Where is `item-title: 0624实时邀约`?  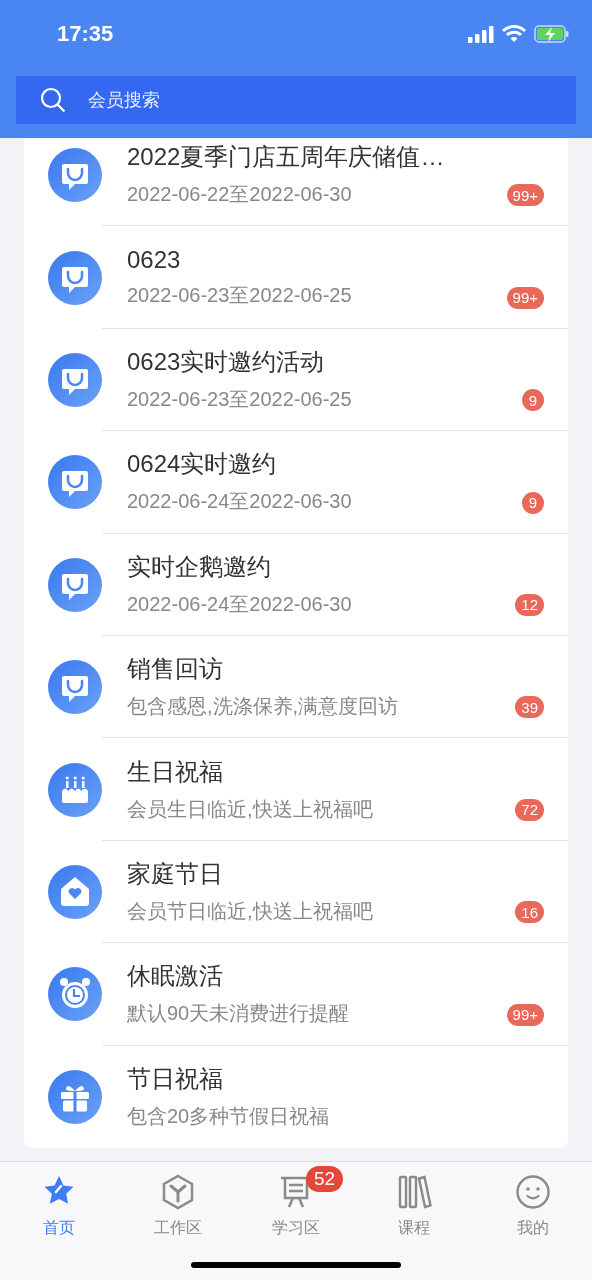 item-title: 0624实时邀约 is located at coordinates (202, 464).